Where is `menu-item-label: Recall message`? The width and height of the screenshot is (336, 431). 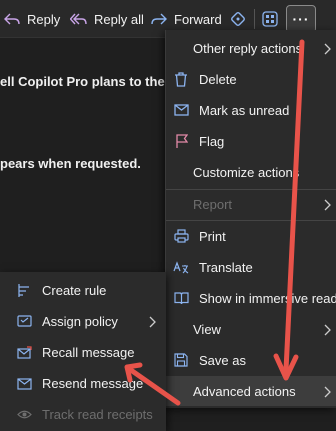 menu-item-label: Recall message is located at coordinates (88, 352).